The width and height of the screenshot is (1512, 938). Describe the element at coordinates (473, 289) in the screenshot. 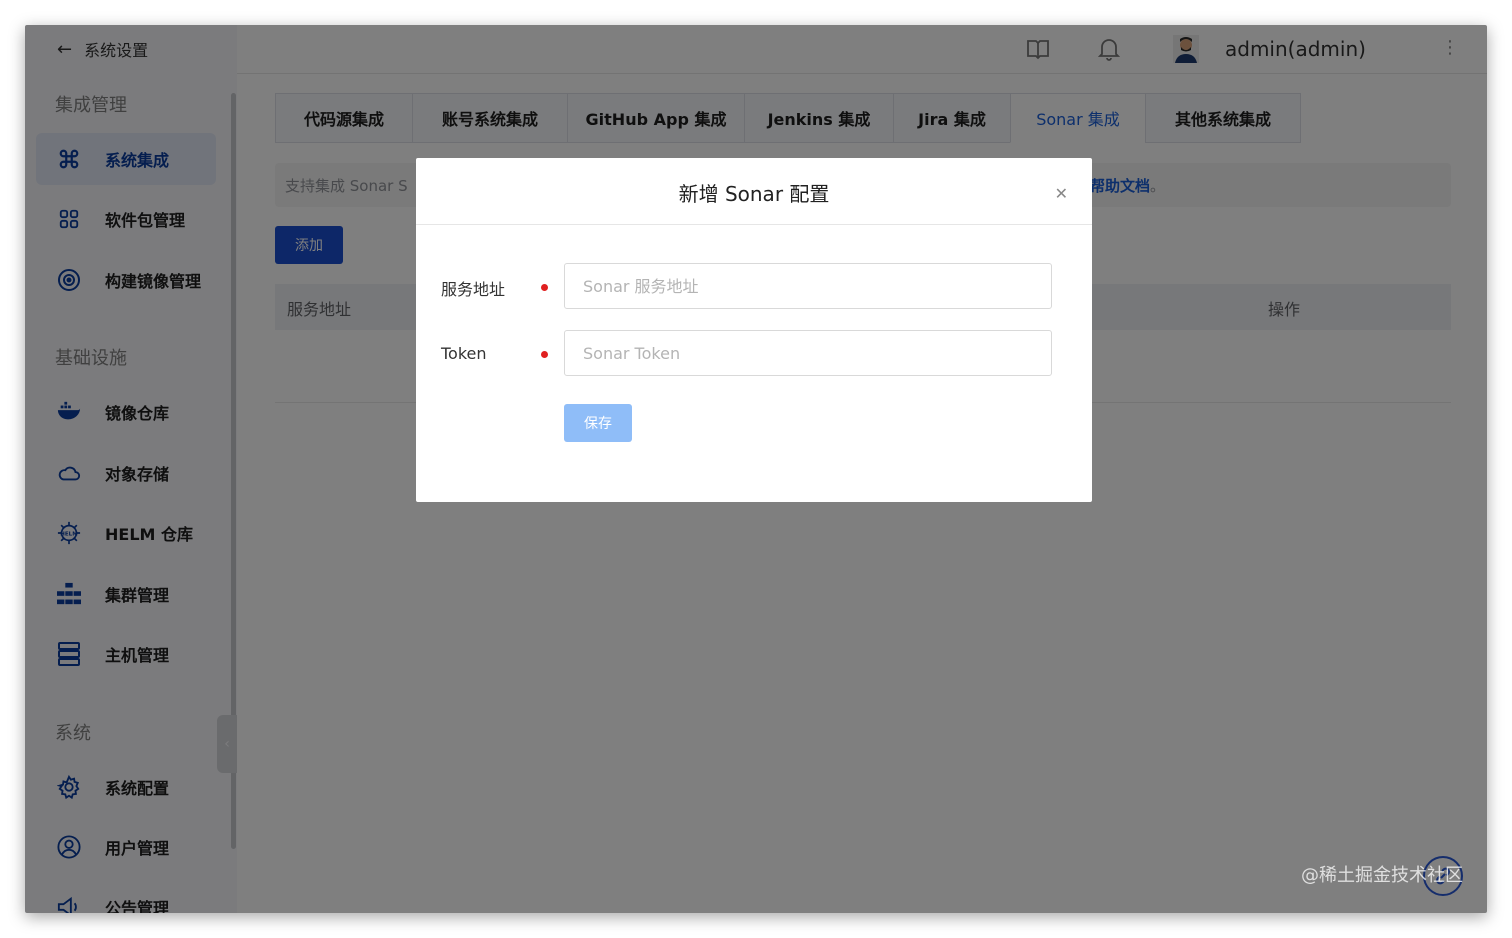

I see `field-label-address: 服务地址` at that location.